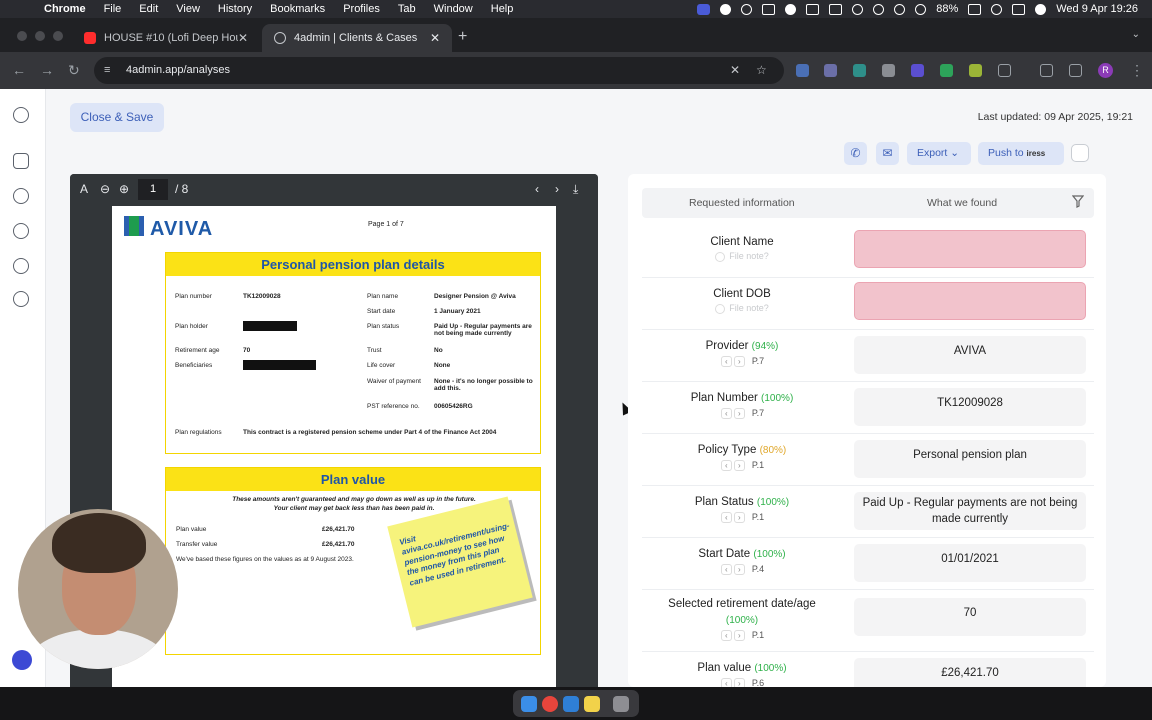 This screenshot has height=720, width=1152. I want to click on menu-app-name: Chrome, so click(65, 9).